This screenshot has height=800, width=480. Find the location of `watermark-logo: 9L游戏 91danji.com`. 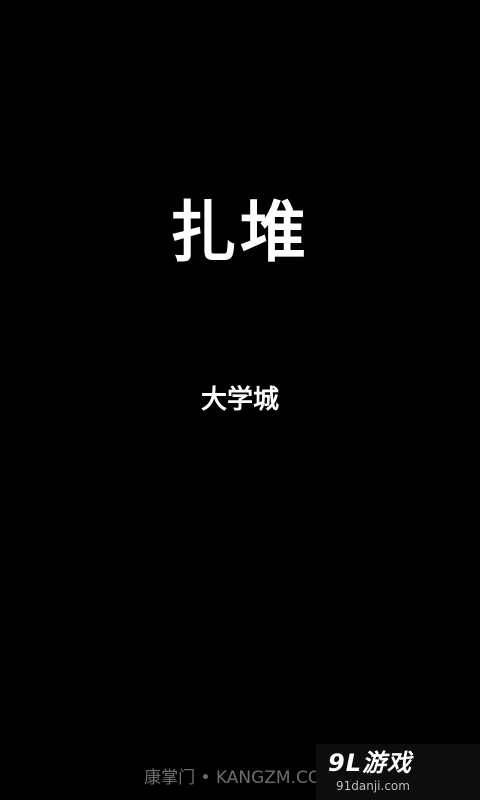

watermark-logo: 9L游戏 91danji.com is located at coordinates (398, 772).